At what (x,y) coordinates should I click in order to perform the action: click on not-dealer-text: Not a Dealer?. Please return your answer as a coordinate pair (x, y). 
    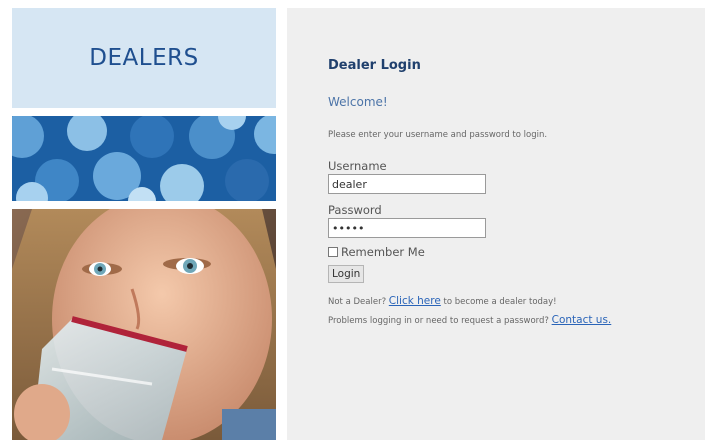
    Looking at the image, I should click on (357, 302).